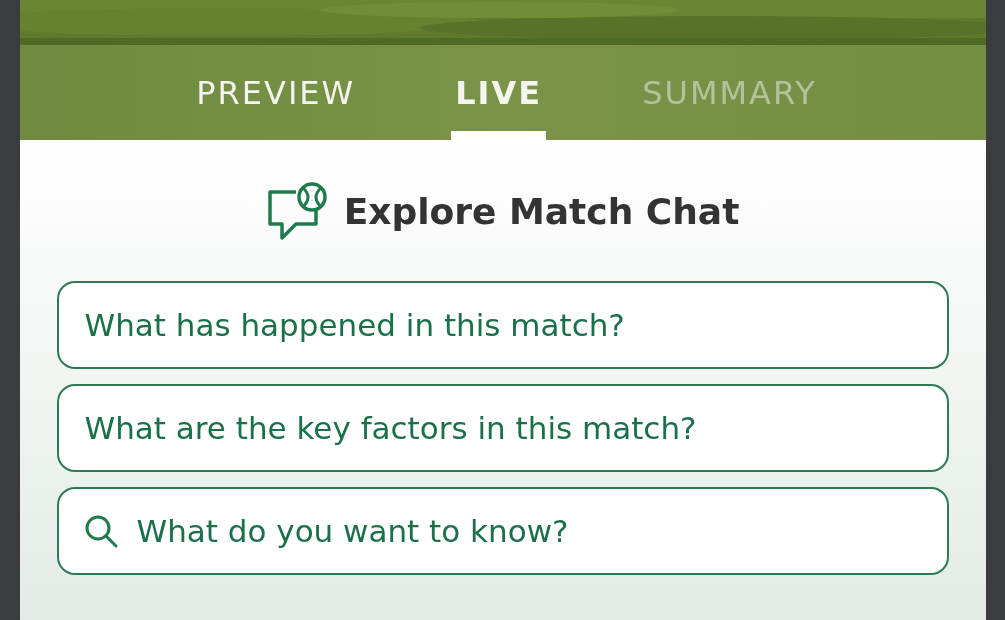 This screenshot has height=620, width=1005. I want to click on suggestion-button: What has happened in this match?, so click(502, 325).